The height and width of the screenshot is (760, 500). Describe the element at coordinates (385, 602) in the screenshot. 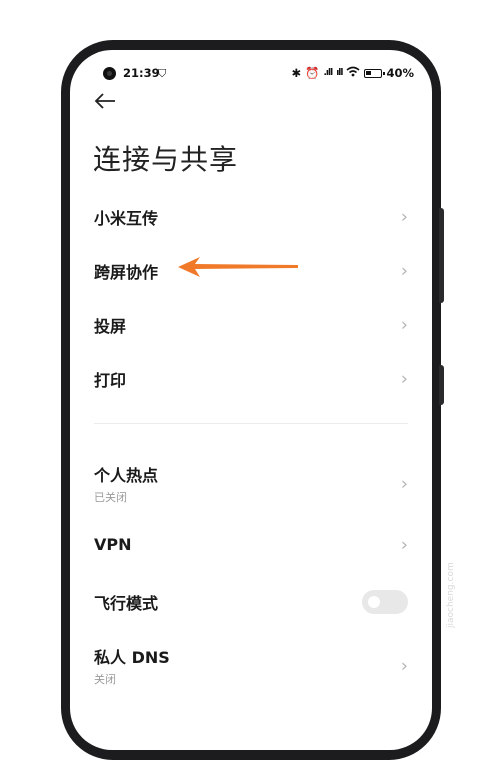

I see `airplane-mode-toggle` at that location.